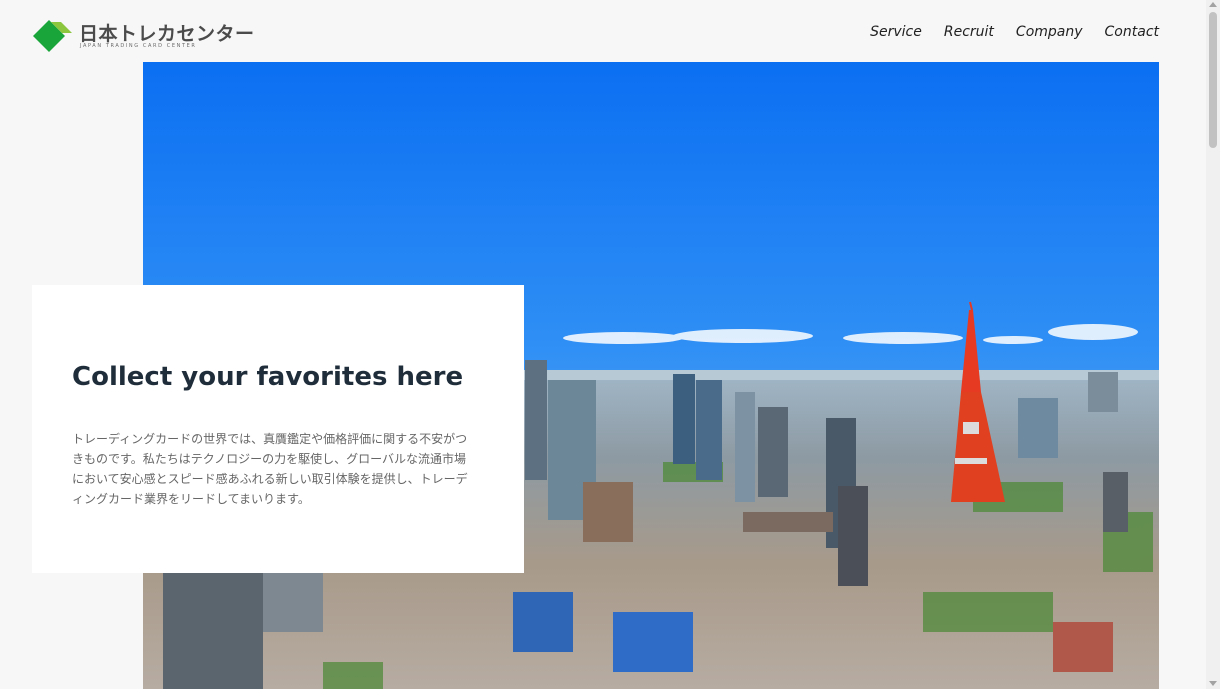 Image resolution: width=1220 pixels, height=689 pixels. What do you see at coordinates (138, 46) in the screenshot?
I see `logo-subtitle: JAPAN TRADING CARD CENTER` at bounding box center [138, 46].